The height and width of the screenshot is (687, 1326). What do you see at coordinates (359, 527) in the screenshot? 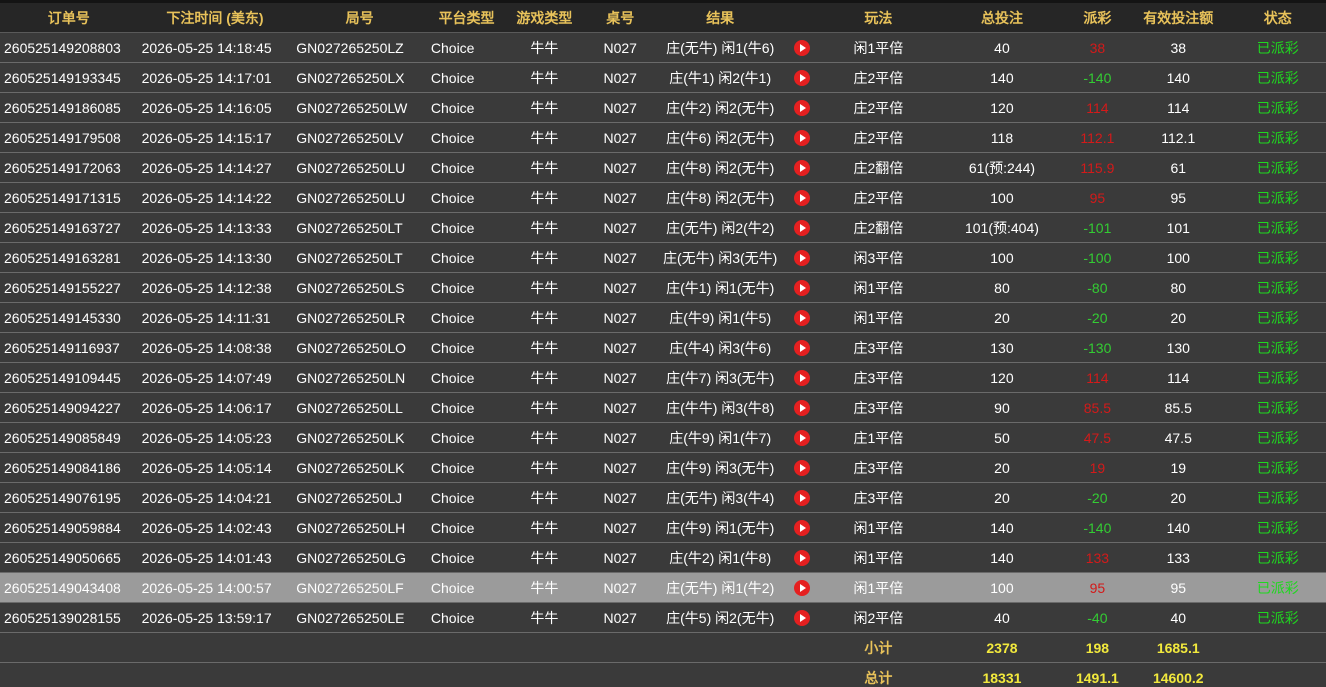
I see `cell-round-id: GN027265250LH` at bounding box center [359, 527].